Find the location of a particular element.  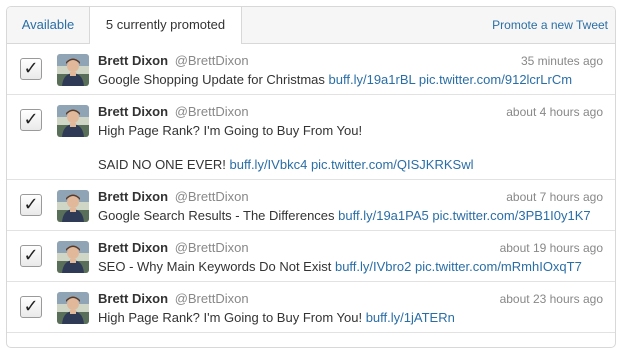

pic-link: pic.twitter.com/912lcrLrCm is located at coordinates (495, 79).